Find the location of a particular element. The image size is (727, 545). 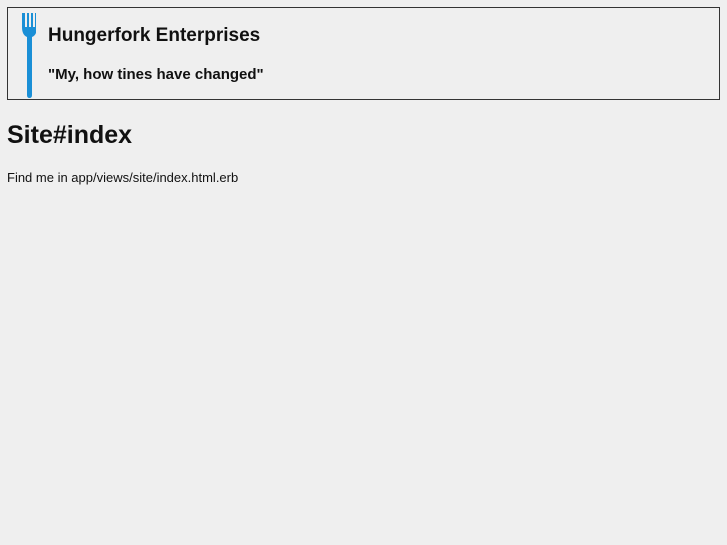

company-name: Hungerfork Enterprises is located at coordinates (154, 35).